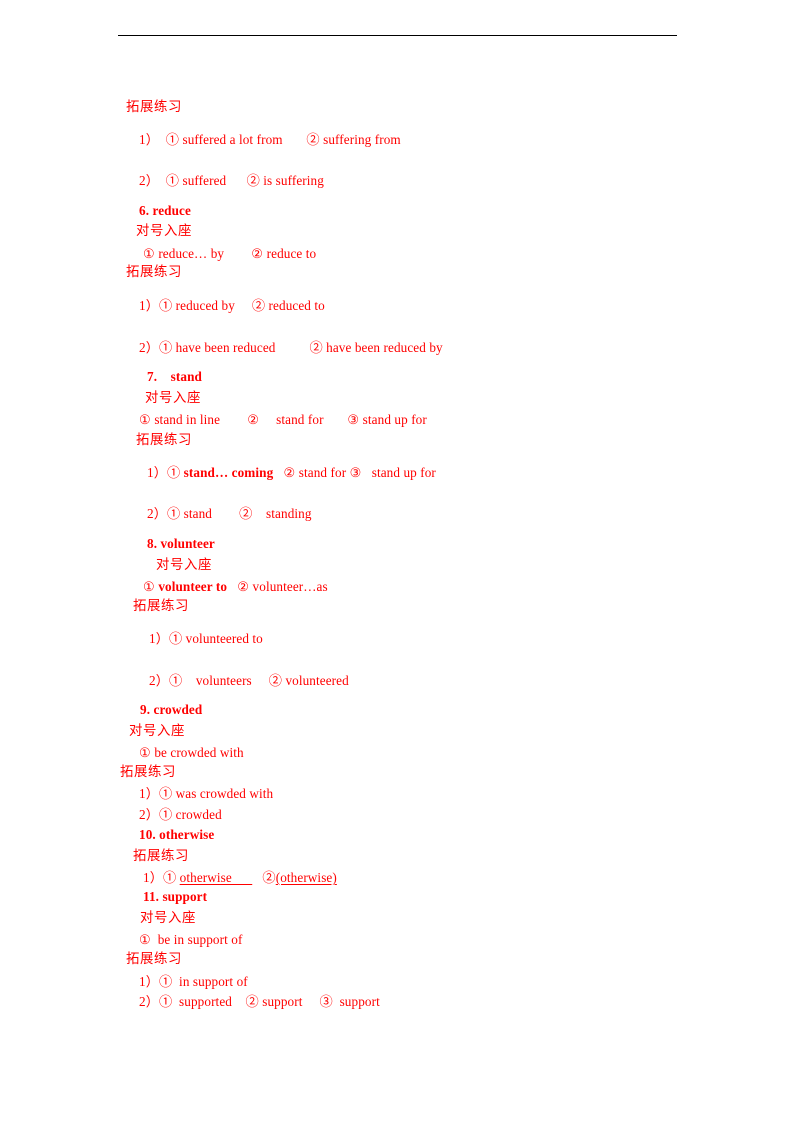  What do you see at coordinates (228, 472) in the screenshot?
I see `text-segment: stand… coming` at bounding box center [228, 472].